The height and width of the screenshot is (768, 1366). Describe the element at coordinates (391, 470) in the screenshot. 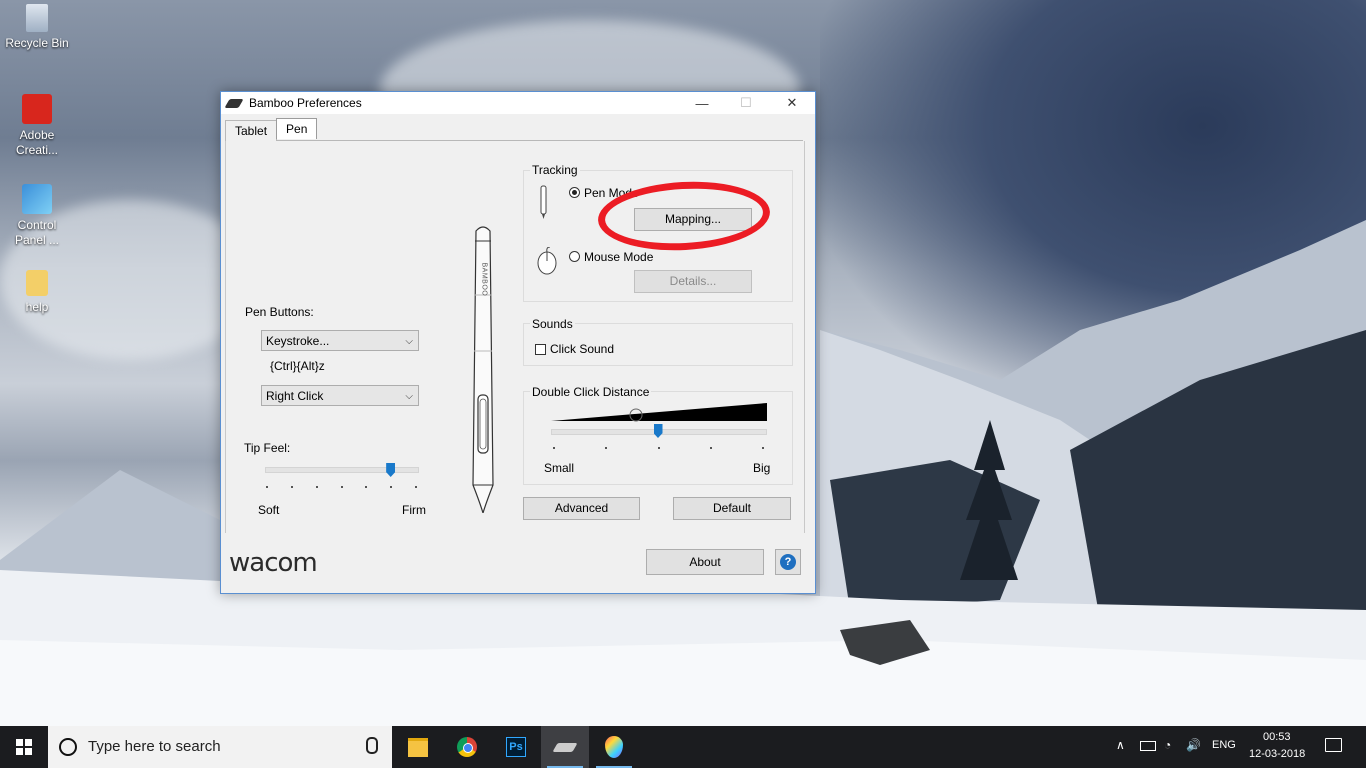

I see `tip-feel-slider-thumb` at that location.